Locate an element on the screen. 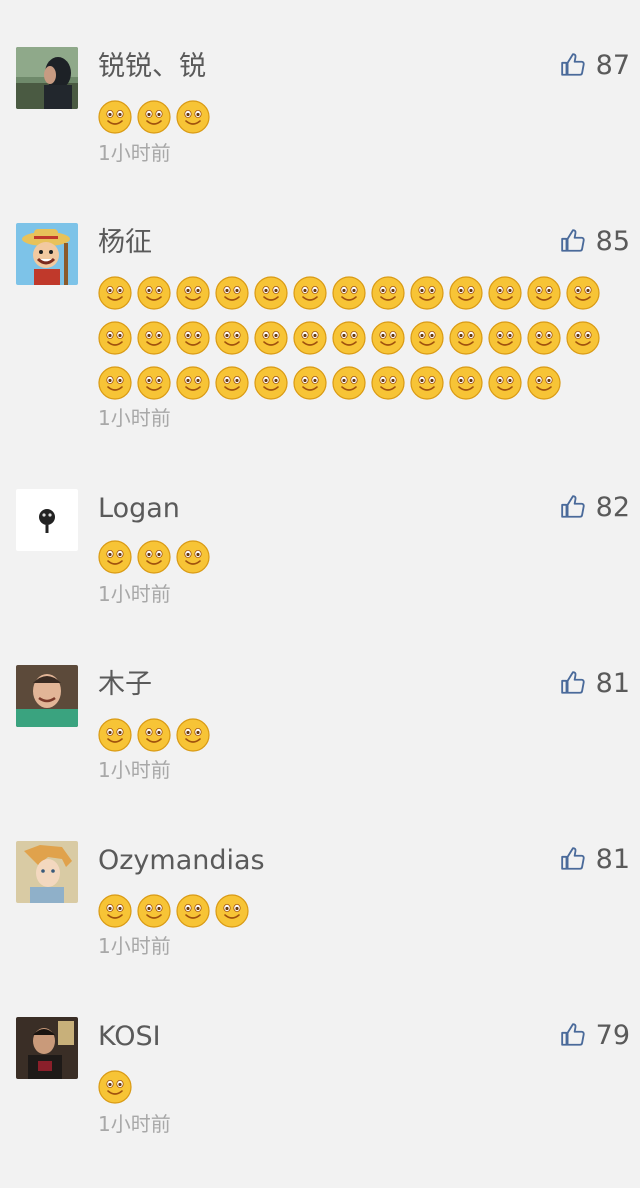 This screenshot has width=640, height=1188. like-button: 82 is located at coordinates (595, 507).